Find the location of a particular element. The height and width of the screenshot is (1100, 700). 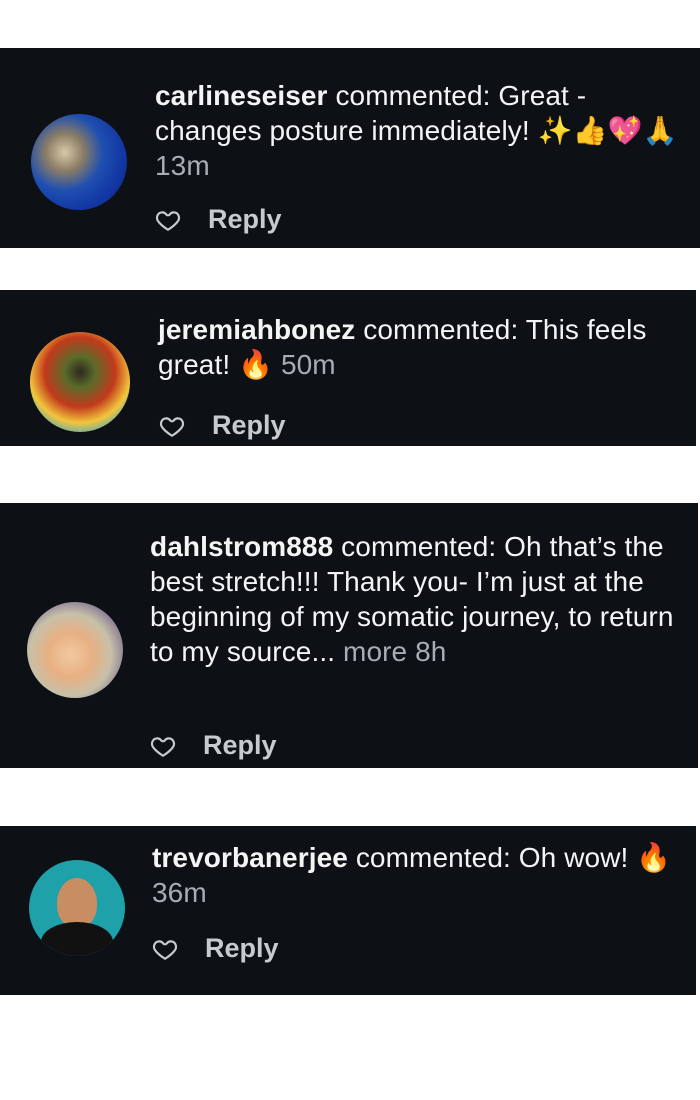

avatar-face is located at coordinates (77, 903).